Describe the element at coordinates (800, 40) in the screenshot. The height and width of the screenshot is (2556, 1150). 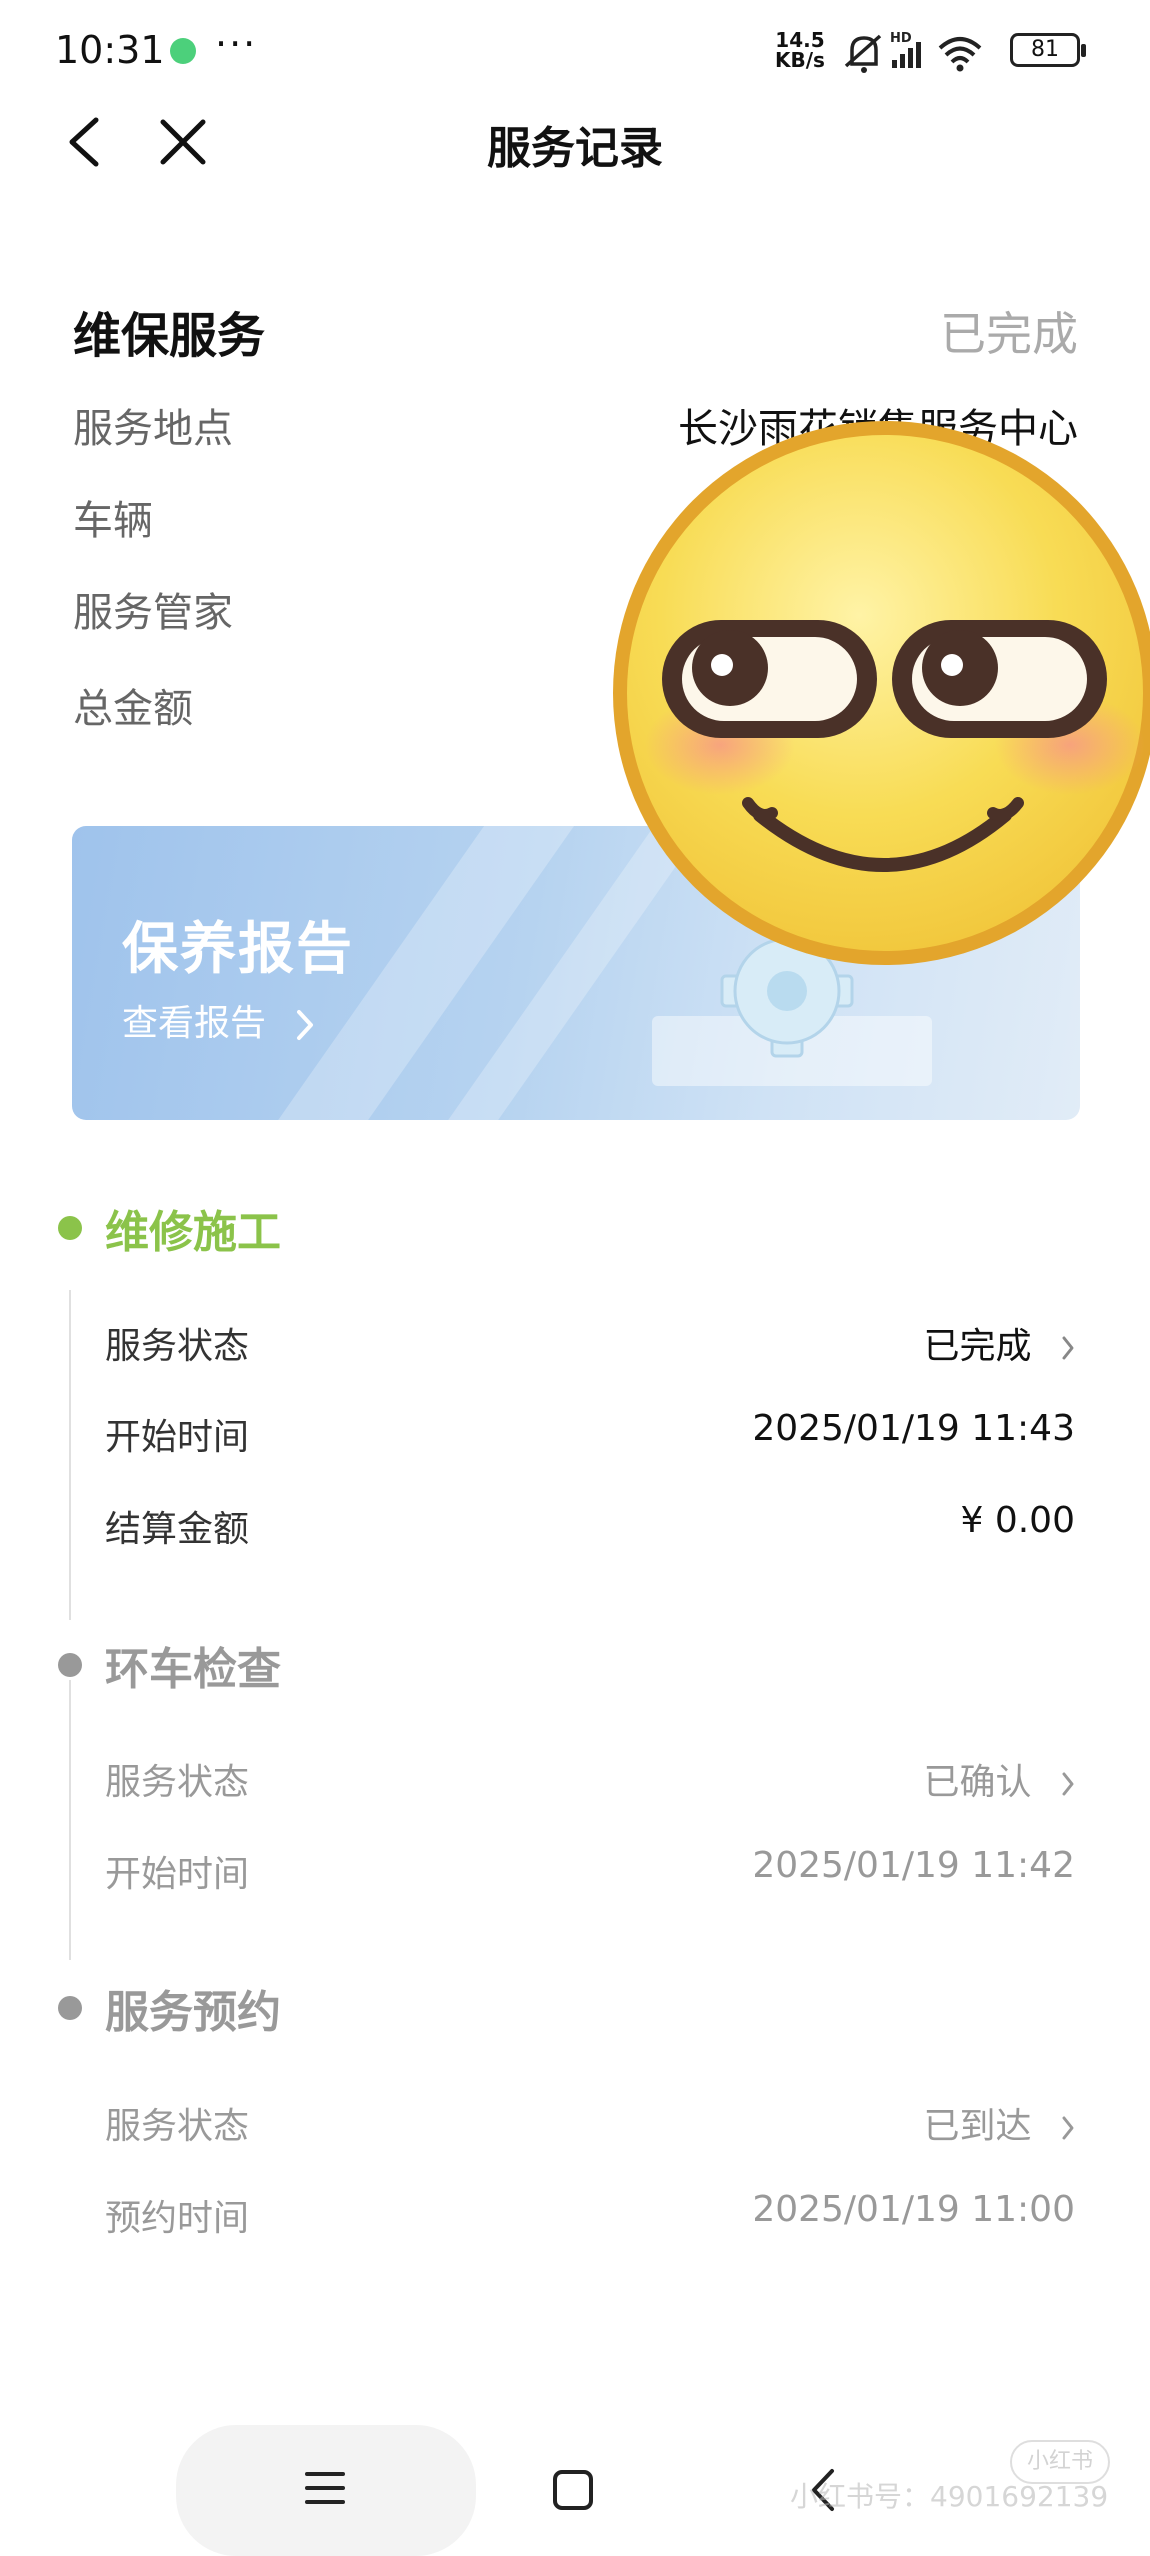
I see `network-speed-value: 14.5` at that location.